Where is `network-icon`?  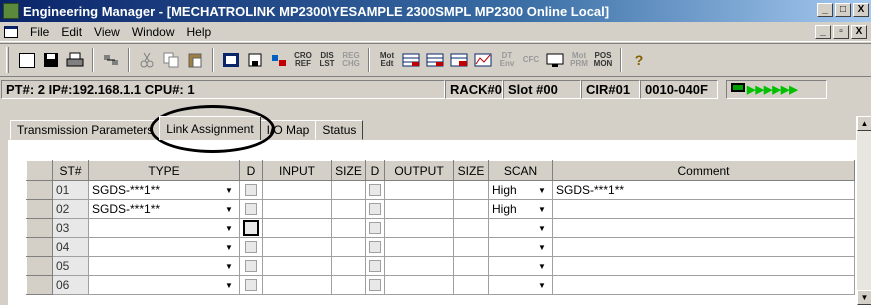 network-icon is located at coordinates (111, 60).